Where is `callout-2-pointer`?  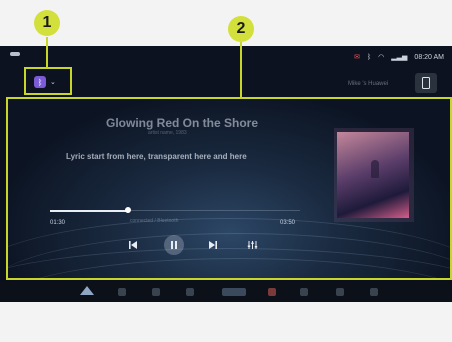 callout-2-pointer is located at coordinates (241, 67).